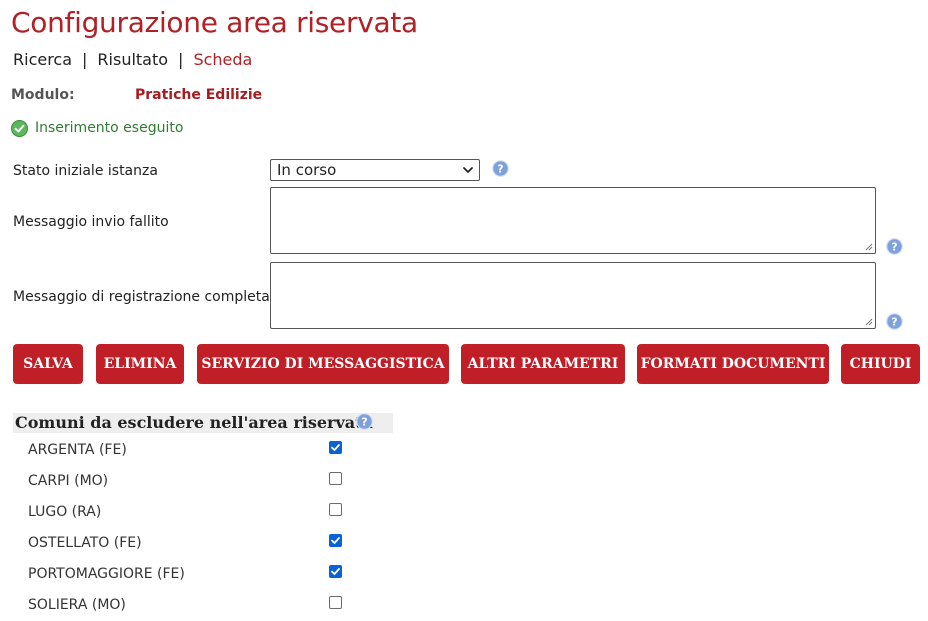 This screenshot has height=621, width=928. What do you see at coordinates (19, 128) in the screenshot?
I see `check-circle-icon` at bounding box center [19, 128].